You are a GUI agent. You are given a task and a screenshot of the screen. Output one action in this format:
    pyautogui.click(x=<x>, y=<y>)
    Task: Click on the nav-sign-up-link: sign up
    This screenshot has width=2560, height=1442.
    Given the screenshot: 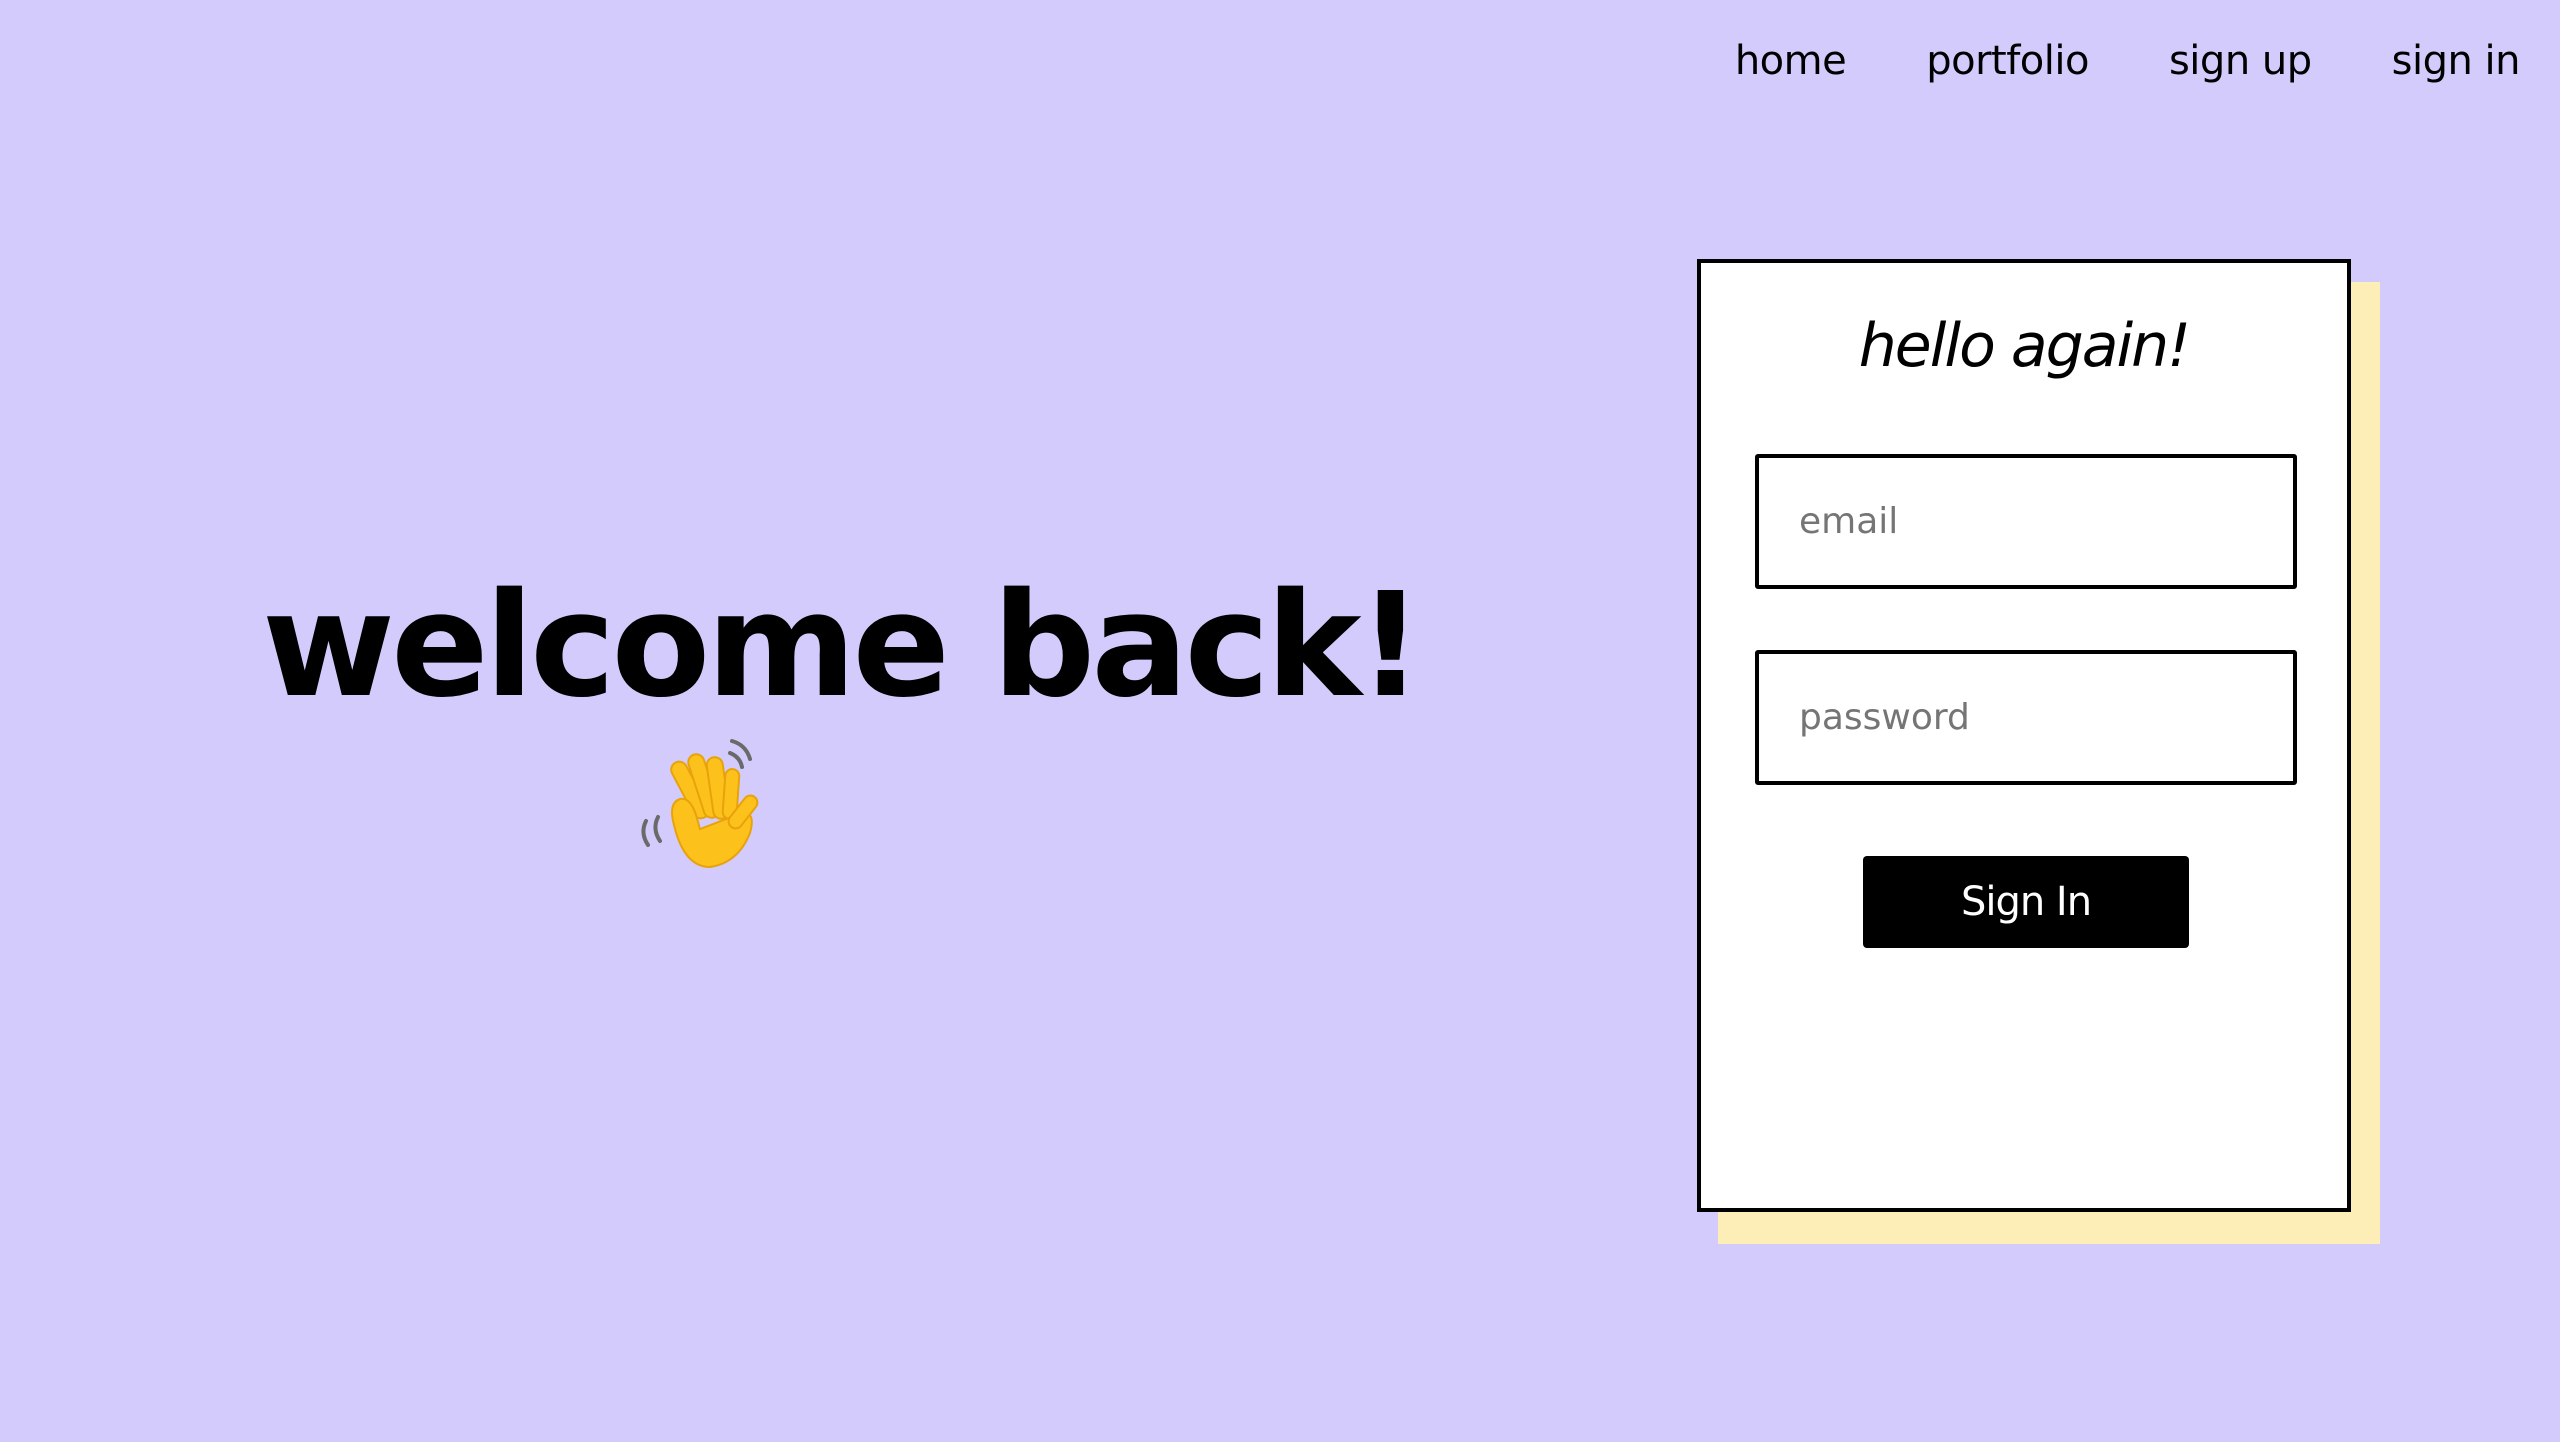 What is the action you would take?
    pyautogui.click(x=2240, y=61)
    